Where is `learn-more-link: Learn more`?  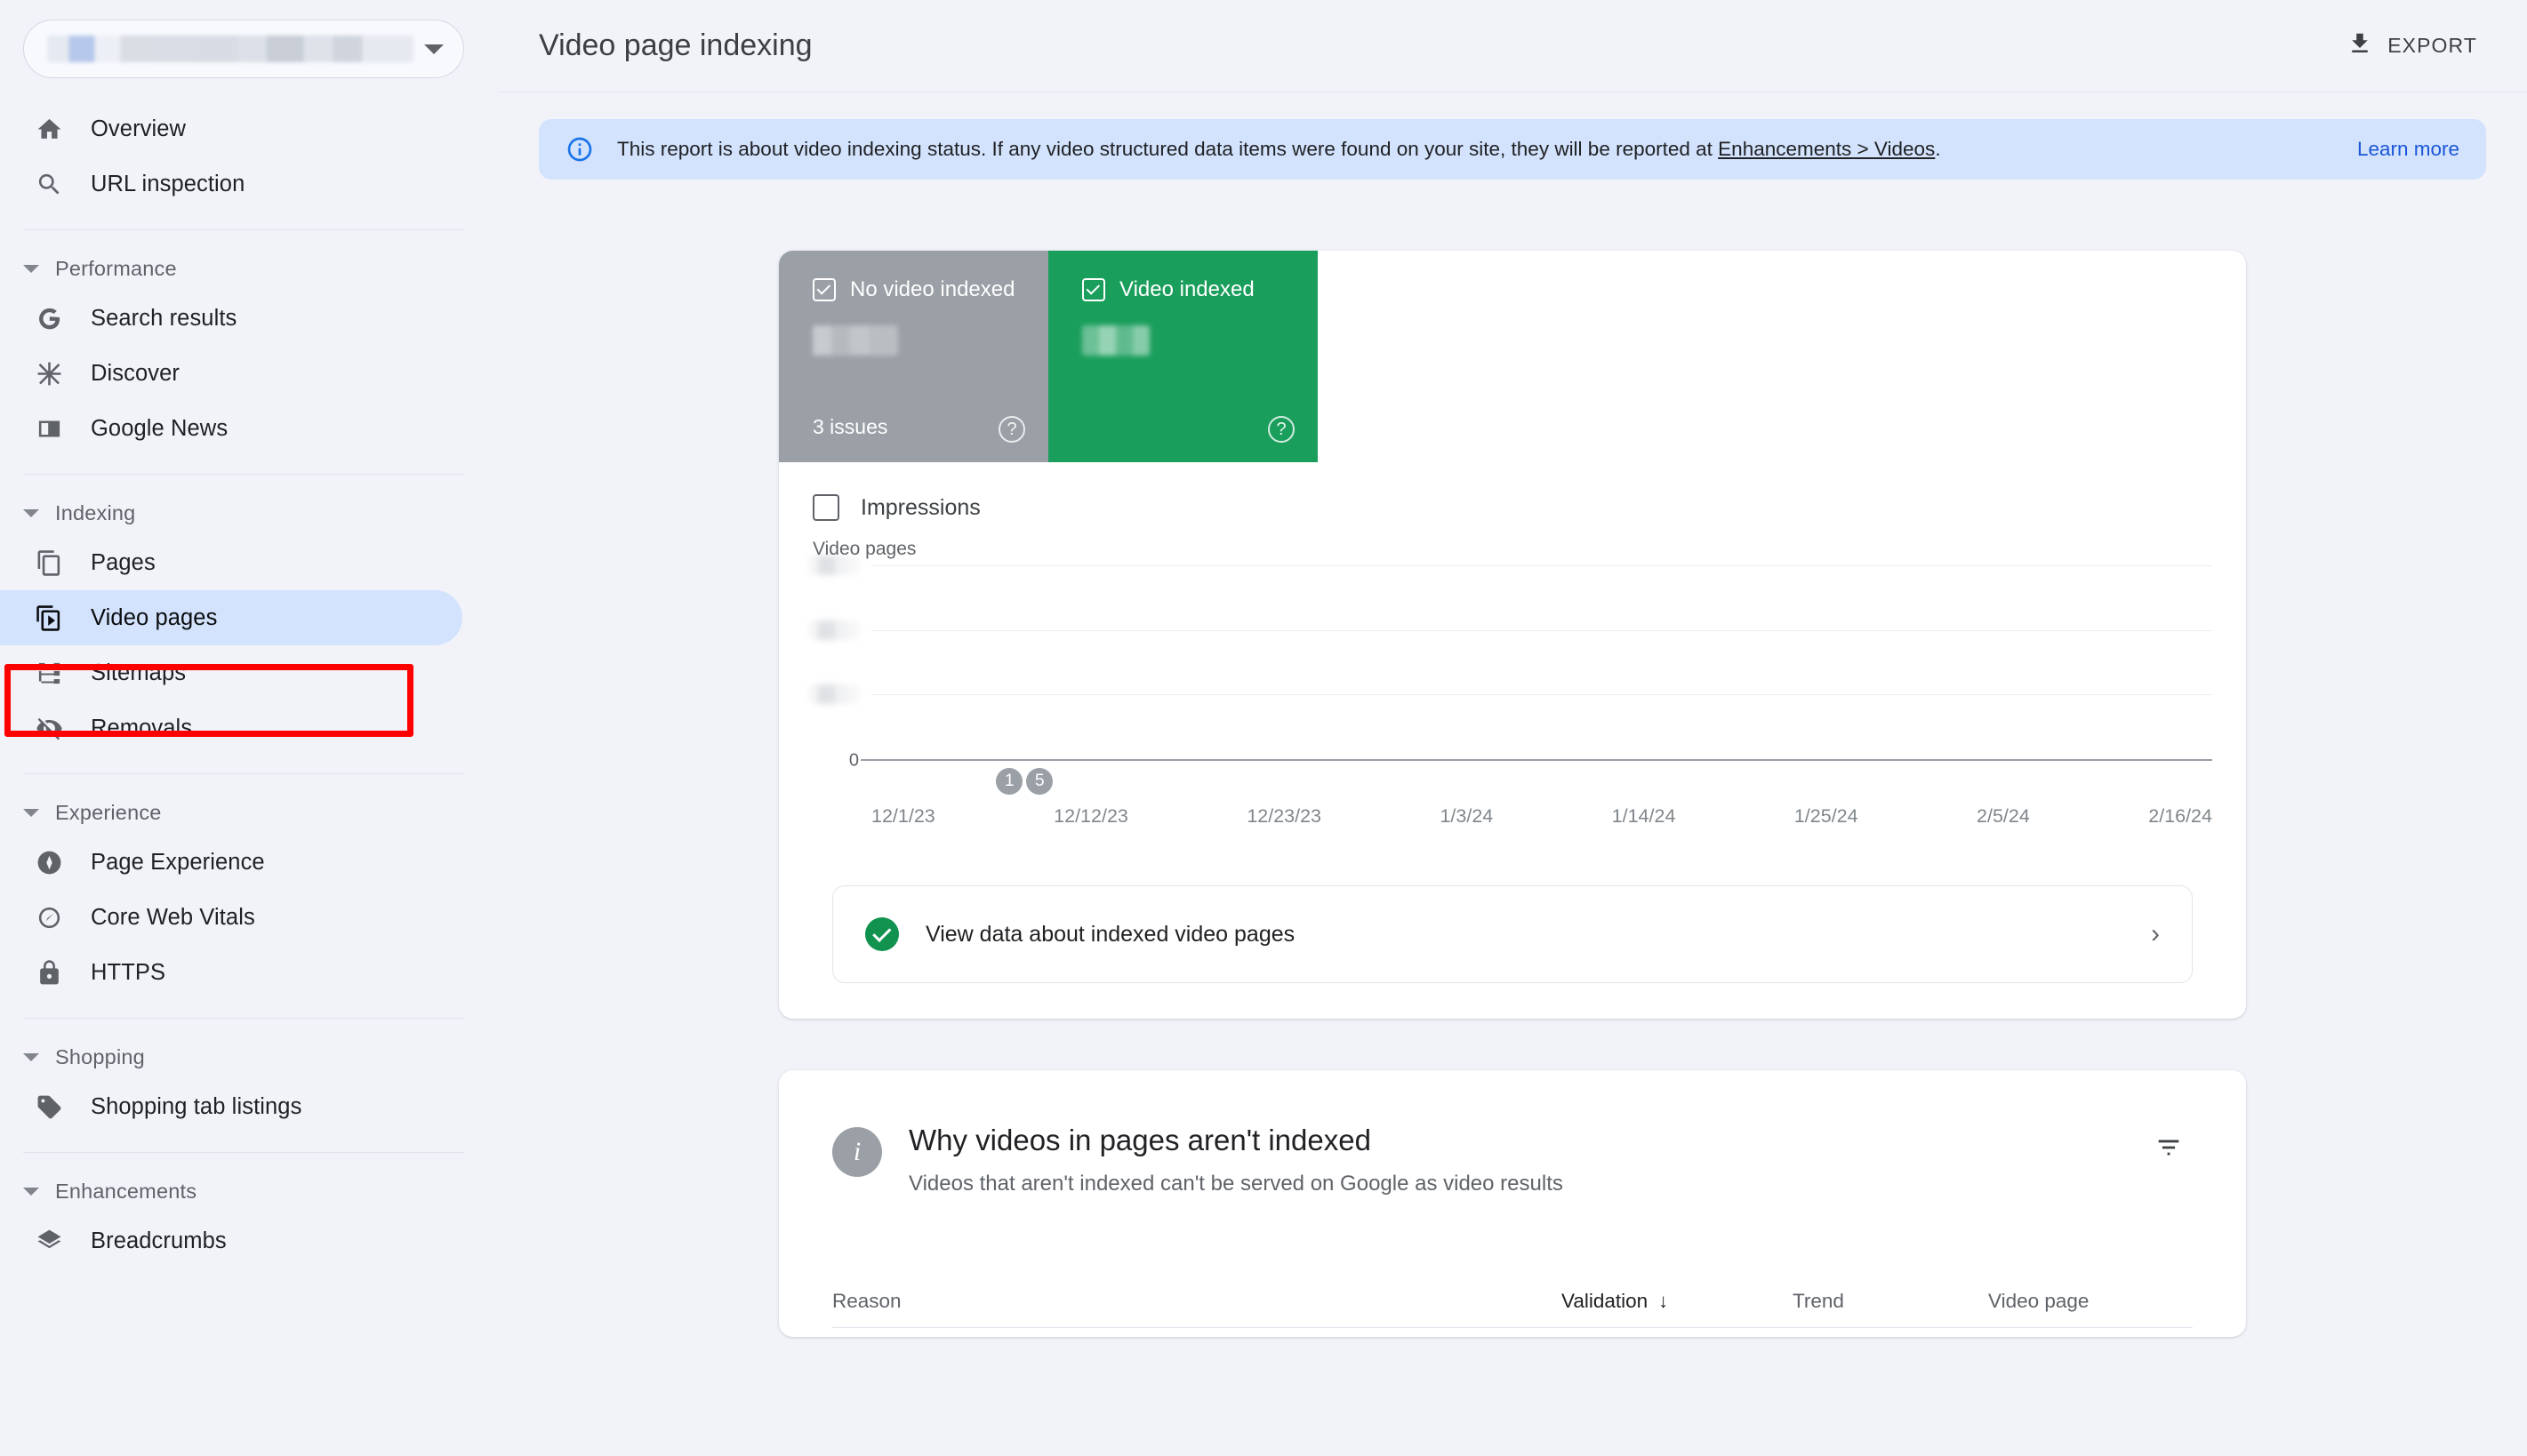
learn-more-link: Learn more is located at coordinates (2394, 149).